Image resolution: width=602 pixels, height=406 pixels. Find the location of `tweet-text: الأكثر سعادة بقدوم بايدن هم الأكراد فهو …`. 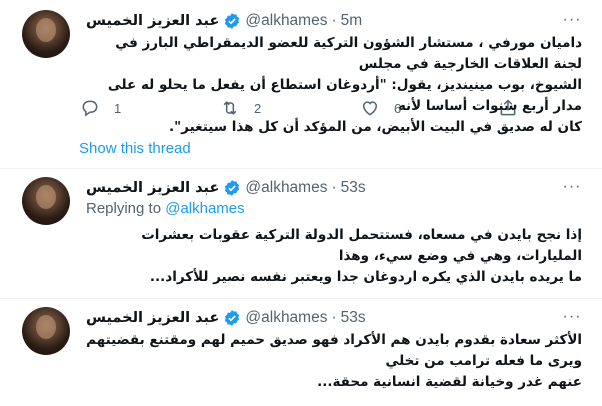

tweet-text: الأكثر سعادة بقدوم بايدن هم الأكراد فهو … is located at coordinates (333, 361).